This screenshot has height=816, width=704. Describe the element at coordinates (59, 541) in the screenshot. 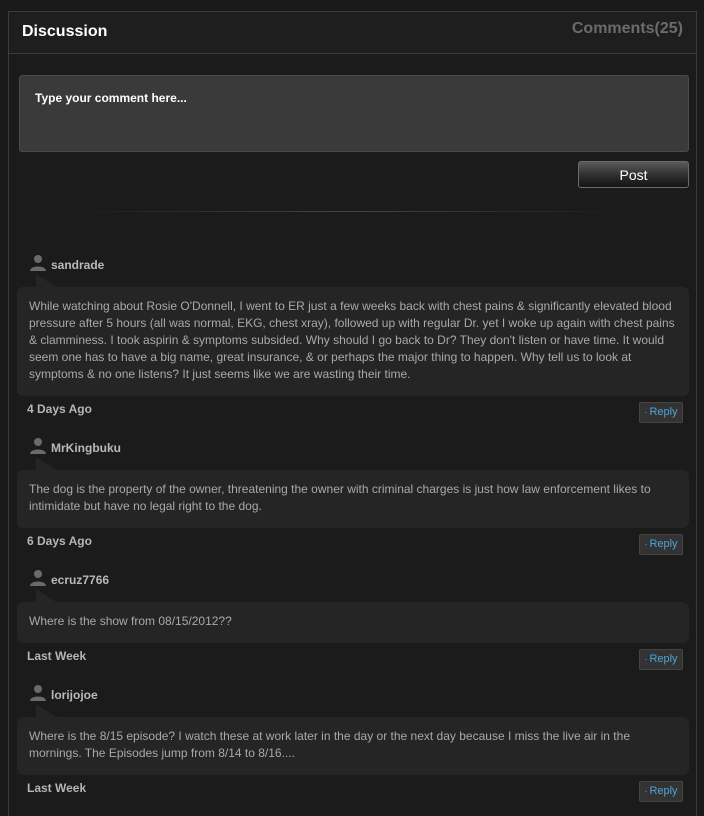

I see `comment-timestamp: 6 Days Ago` at that location.